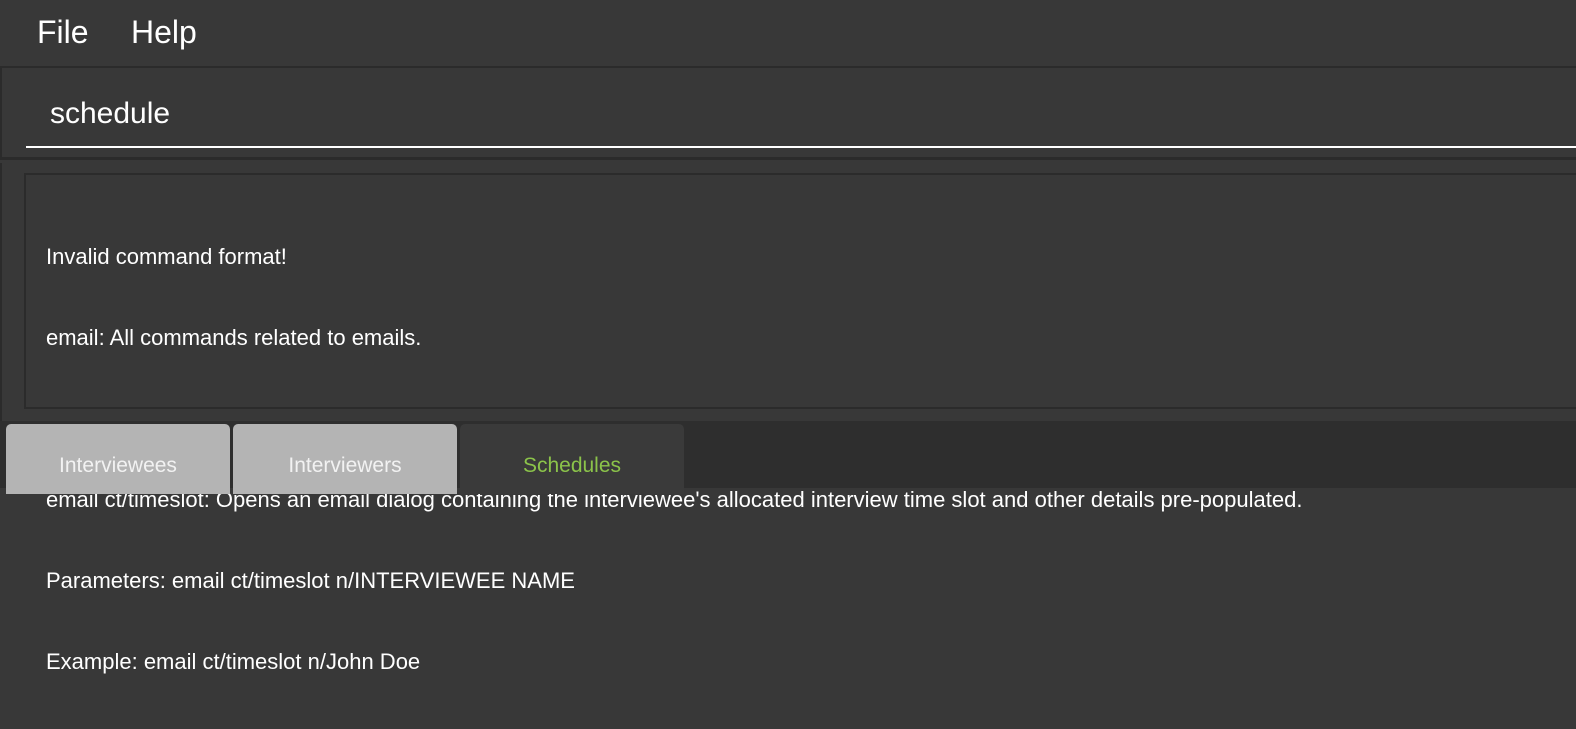  What do you see at coordinates (788, 34) in the screenshot?
I see `menu-bar: File Help` at bounding box center [788, 34].